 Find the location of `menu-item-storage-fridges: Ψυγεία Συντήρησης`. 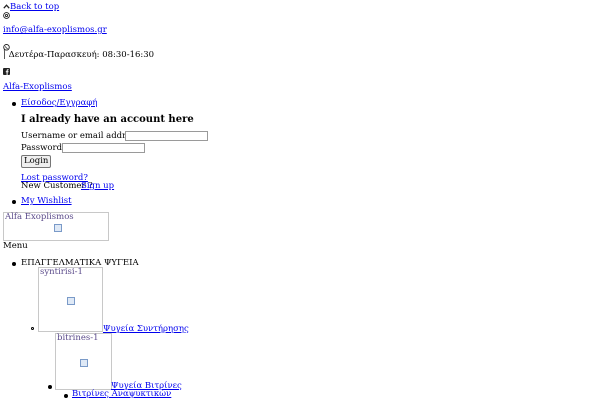

menu-item-storage-fridges: Ψυγεία Συντήρησης is located at coordinates (146, 329).